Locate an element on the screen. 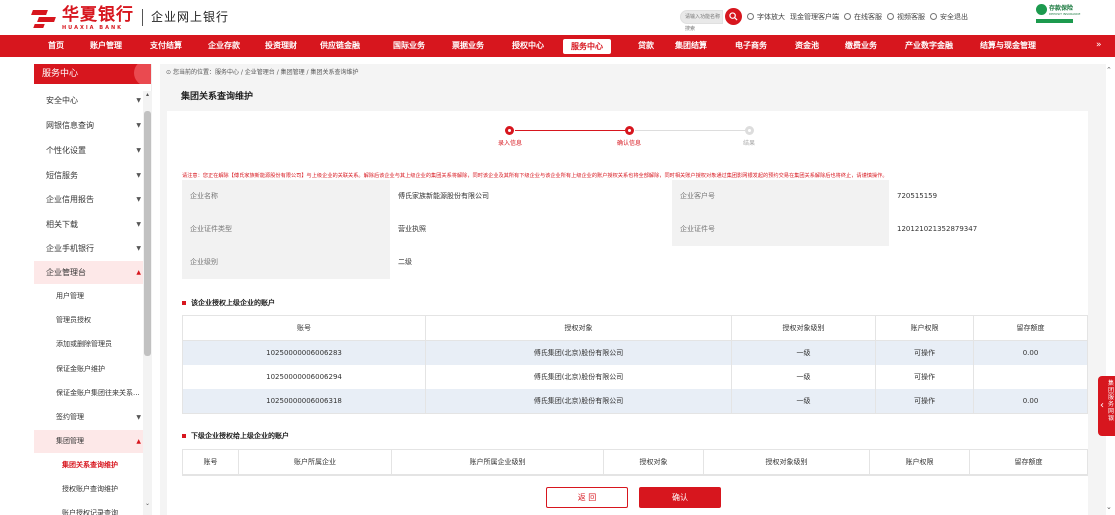 Image resolution: width=1115 pixels, height=515 pixels. sidebar-item-add-remove-admin: 添加或删除管理员 is located at coordinates (90, 344).